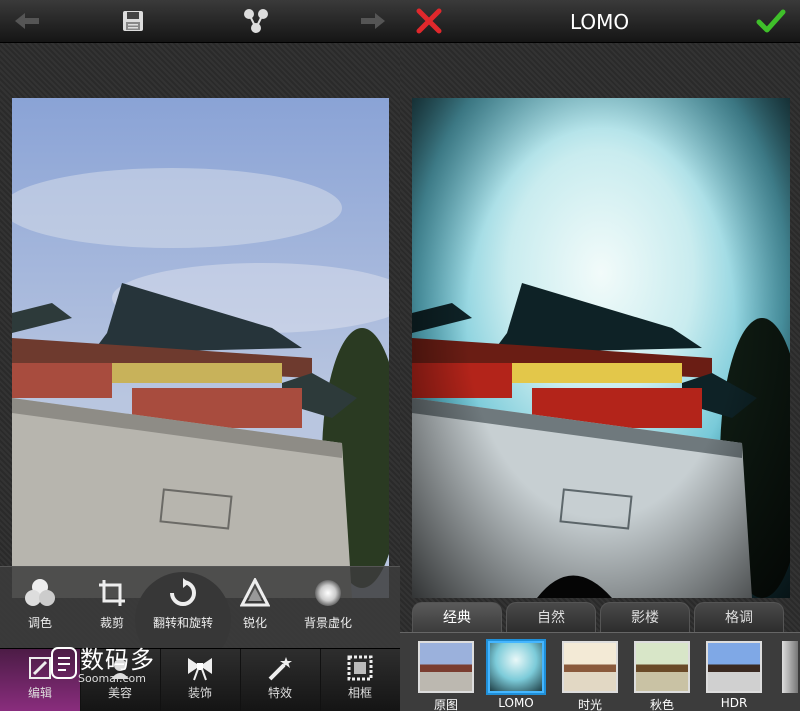 The width and height of the screenshot is (800, 711). Describe the element at coordinates (327, 623) in the screenshot. I see `tool-label: 背景虚化` at that location.